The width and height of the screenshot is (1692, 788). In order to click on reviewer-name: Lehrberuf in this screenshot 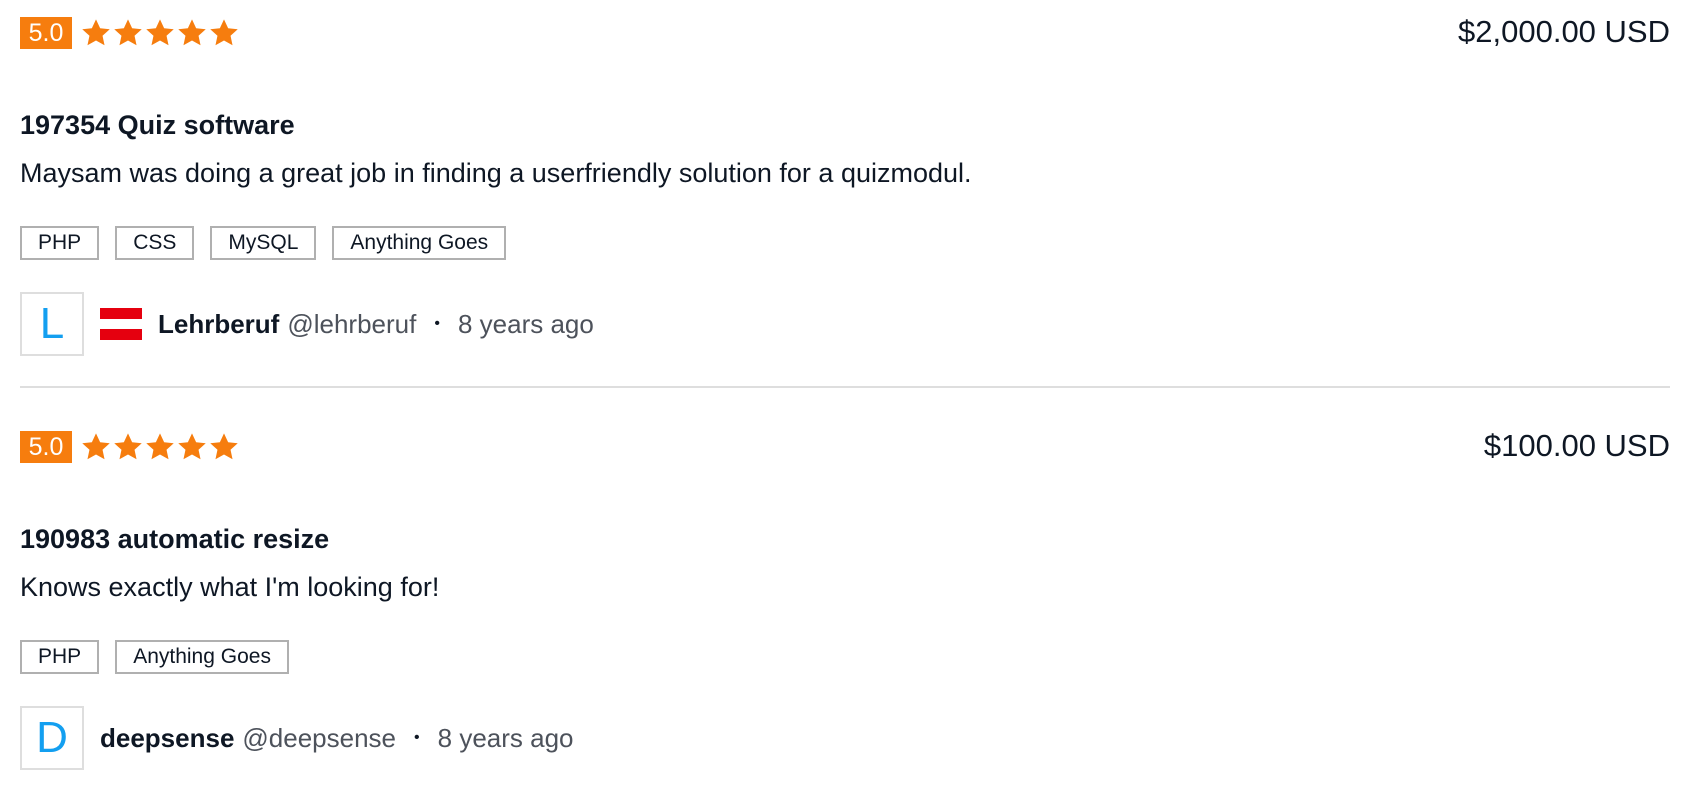, I will do `click(218, 324)`.